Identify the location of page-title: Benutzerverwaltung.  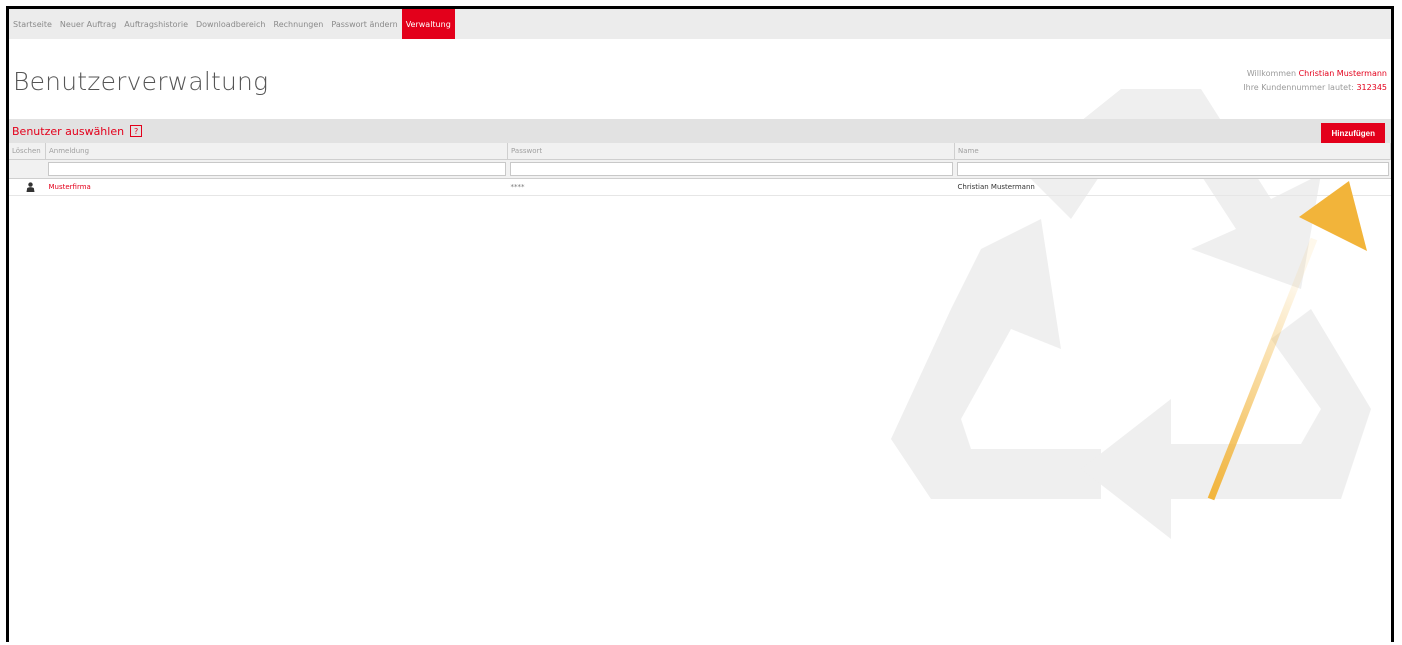
(141, 81).